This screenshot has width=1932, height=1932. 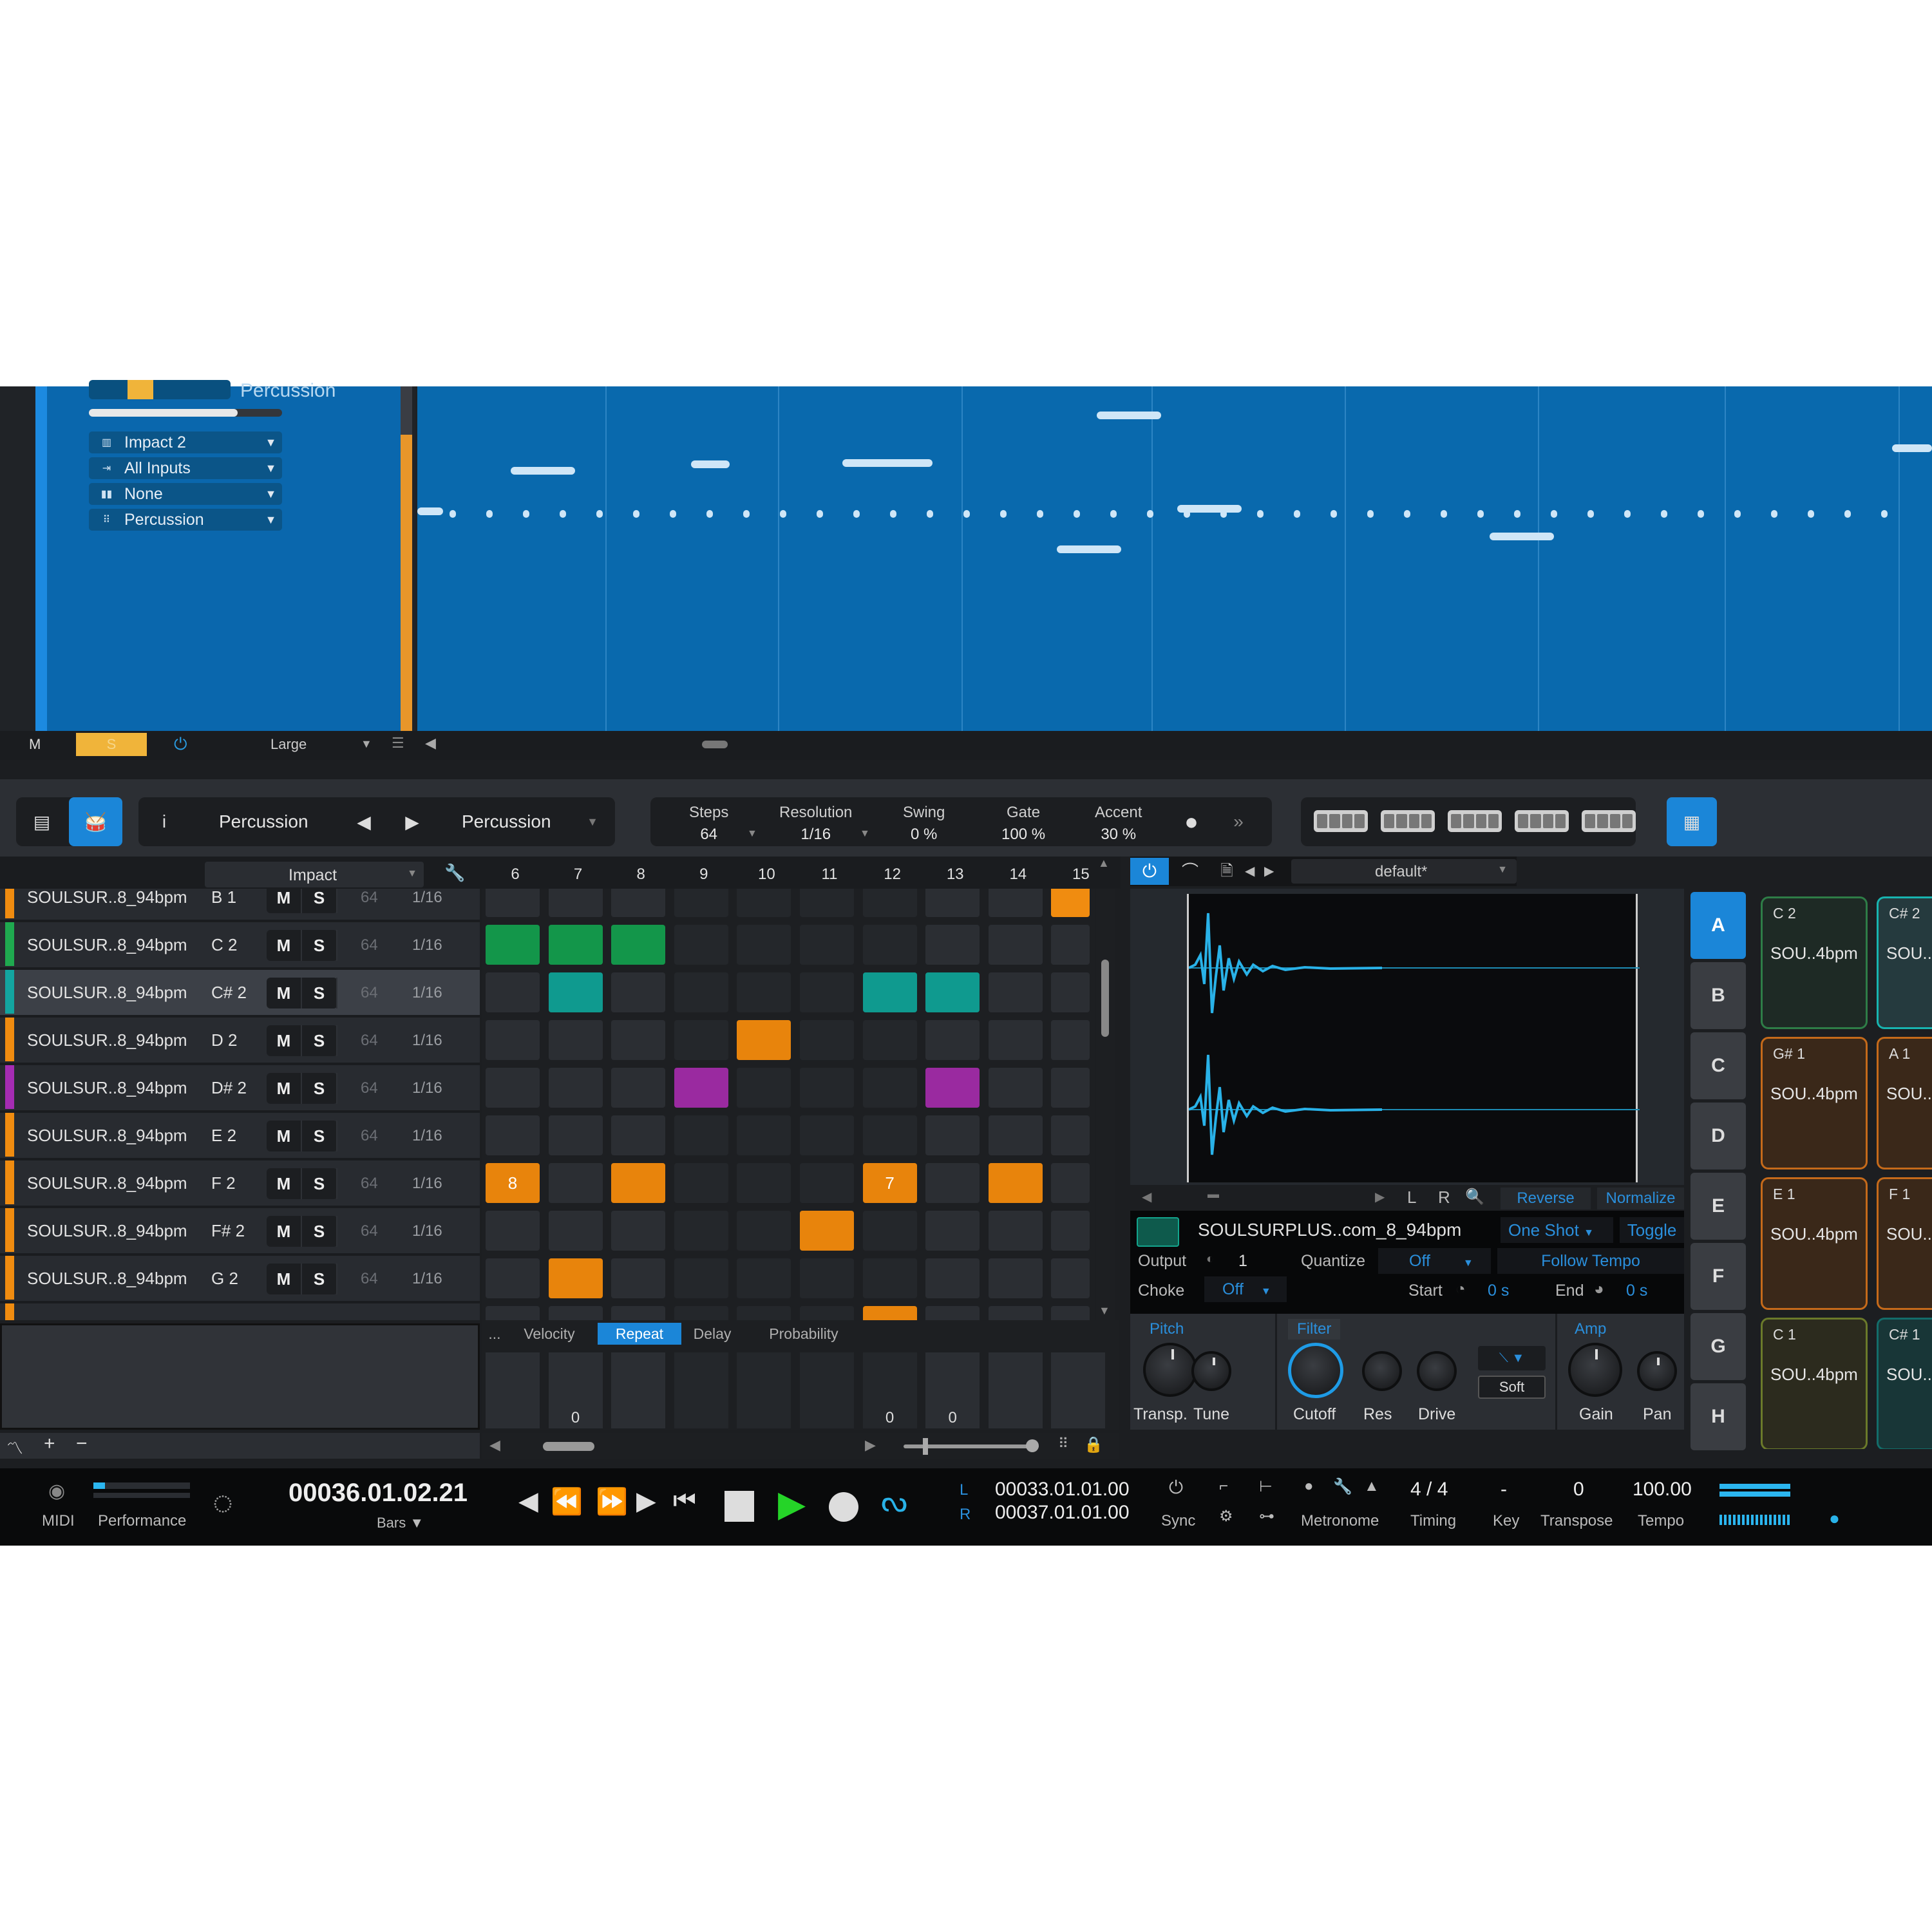 What do you see at coordinates (1504, 1490) in the screenshot?
I see `key-value: -` at bounding box center [1504, 1490].